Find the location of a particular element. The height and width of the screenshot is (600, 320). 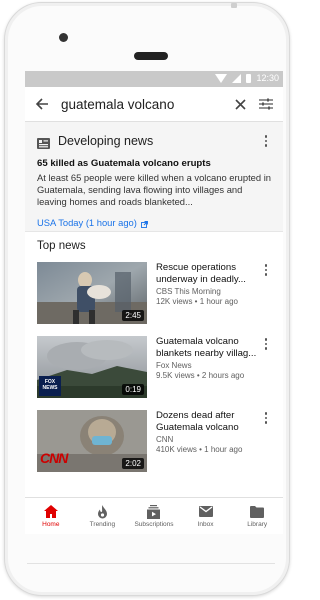

folder-icon is located at coordinates (257, 512).